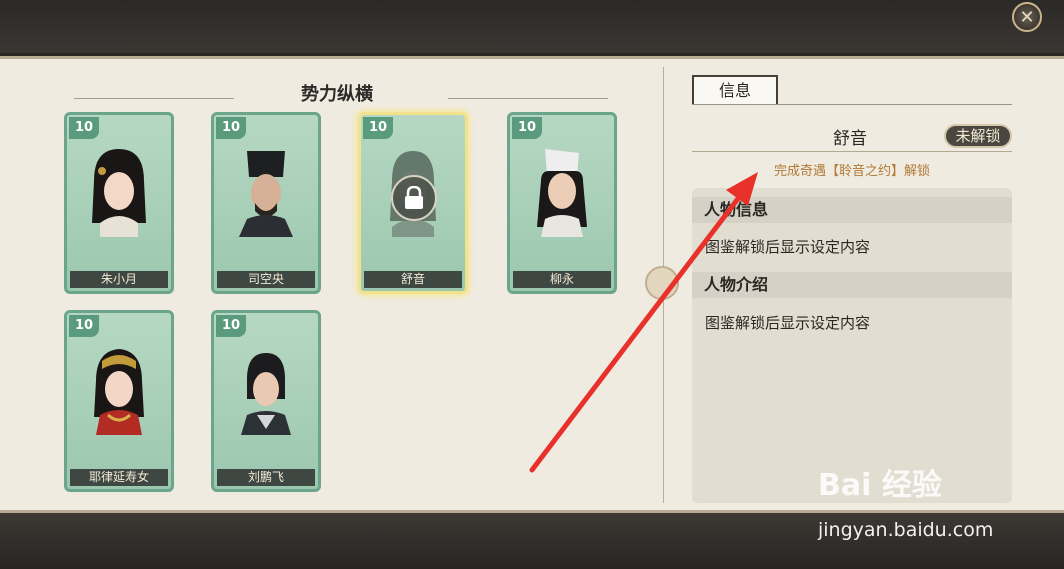 This screenshot has width=1064, height=569. Describe the element at coordinates (906, 530) in the screenshot. I see `watermark-url: jingyan.baidu.com` at that location.